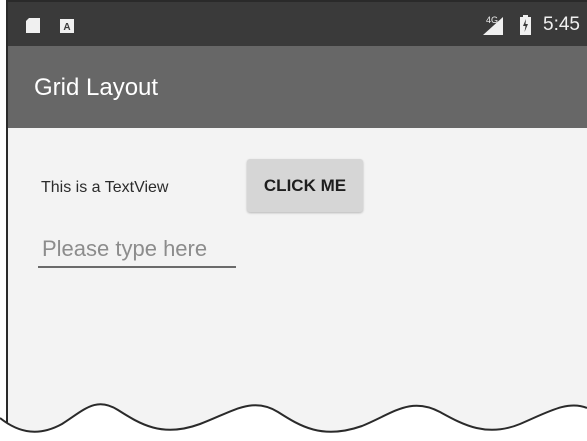 The width and height of the screenshot is (587, 441). Describe the element at coordinates (305, 185) in the screenshot. I see `click-me-button: CLICK ME` at that location.